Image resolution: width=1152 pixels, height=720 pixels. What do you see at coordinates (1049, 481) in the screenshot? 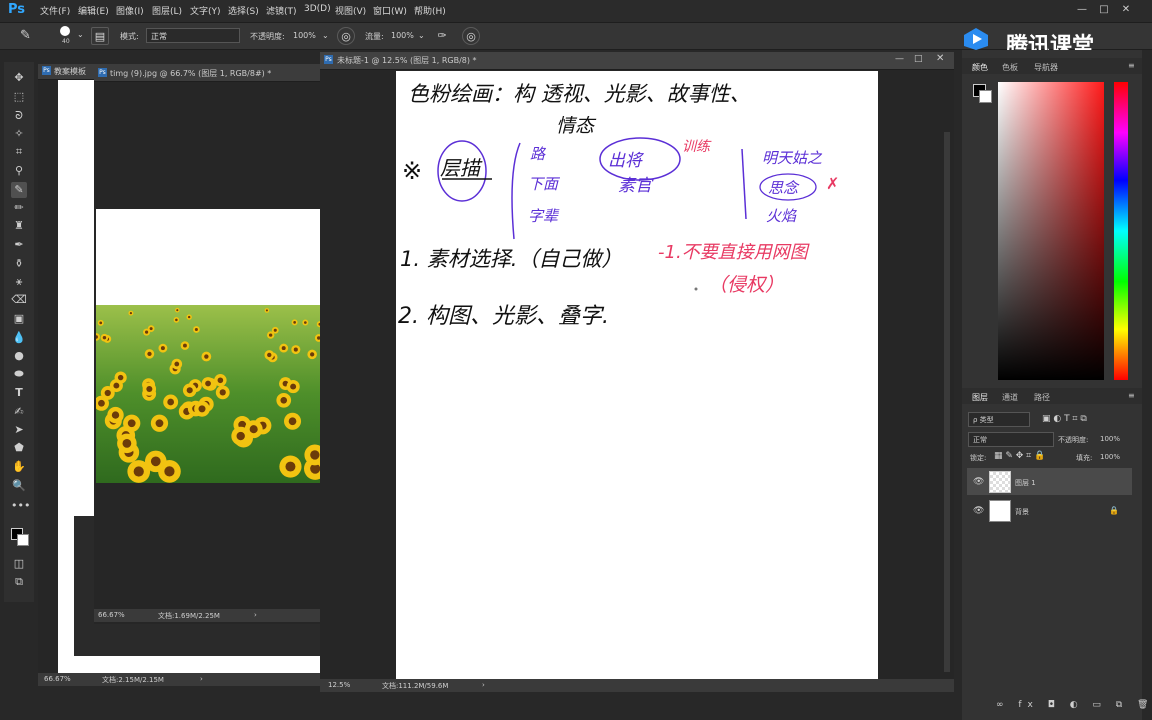
I see `layer-row-layer1: 👁 图层 1` at bounding box center [1049, 481].